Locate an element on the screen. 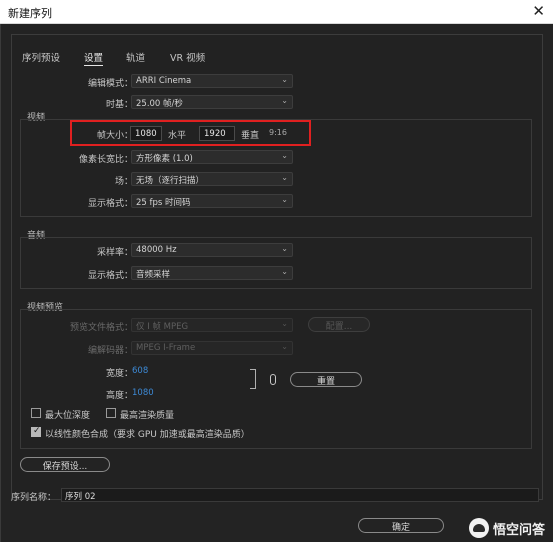 The height and width of the screenshot is (542, 553). linear-color-label: 以线性颜色合成（要求 GPU 加速或最高渲染品质） is located at coordinates (147, 435).